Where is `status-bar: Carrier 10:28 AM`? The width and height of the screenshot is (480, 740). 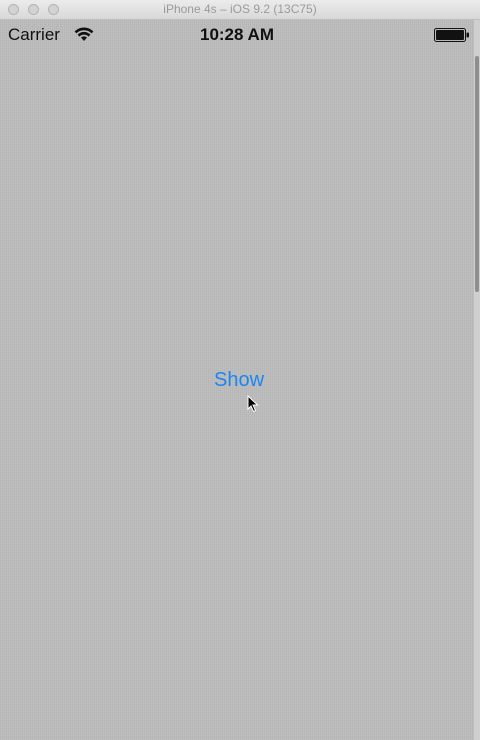
status-bar: Carrier 10:28 AM is located at coordinates (237, 35).